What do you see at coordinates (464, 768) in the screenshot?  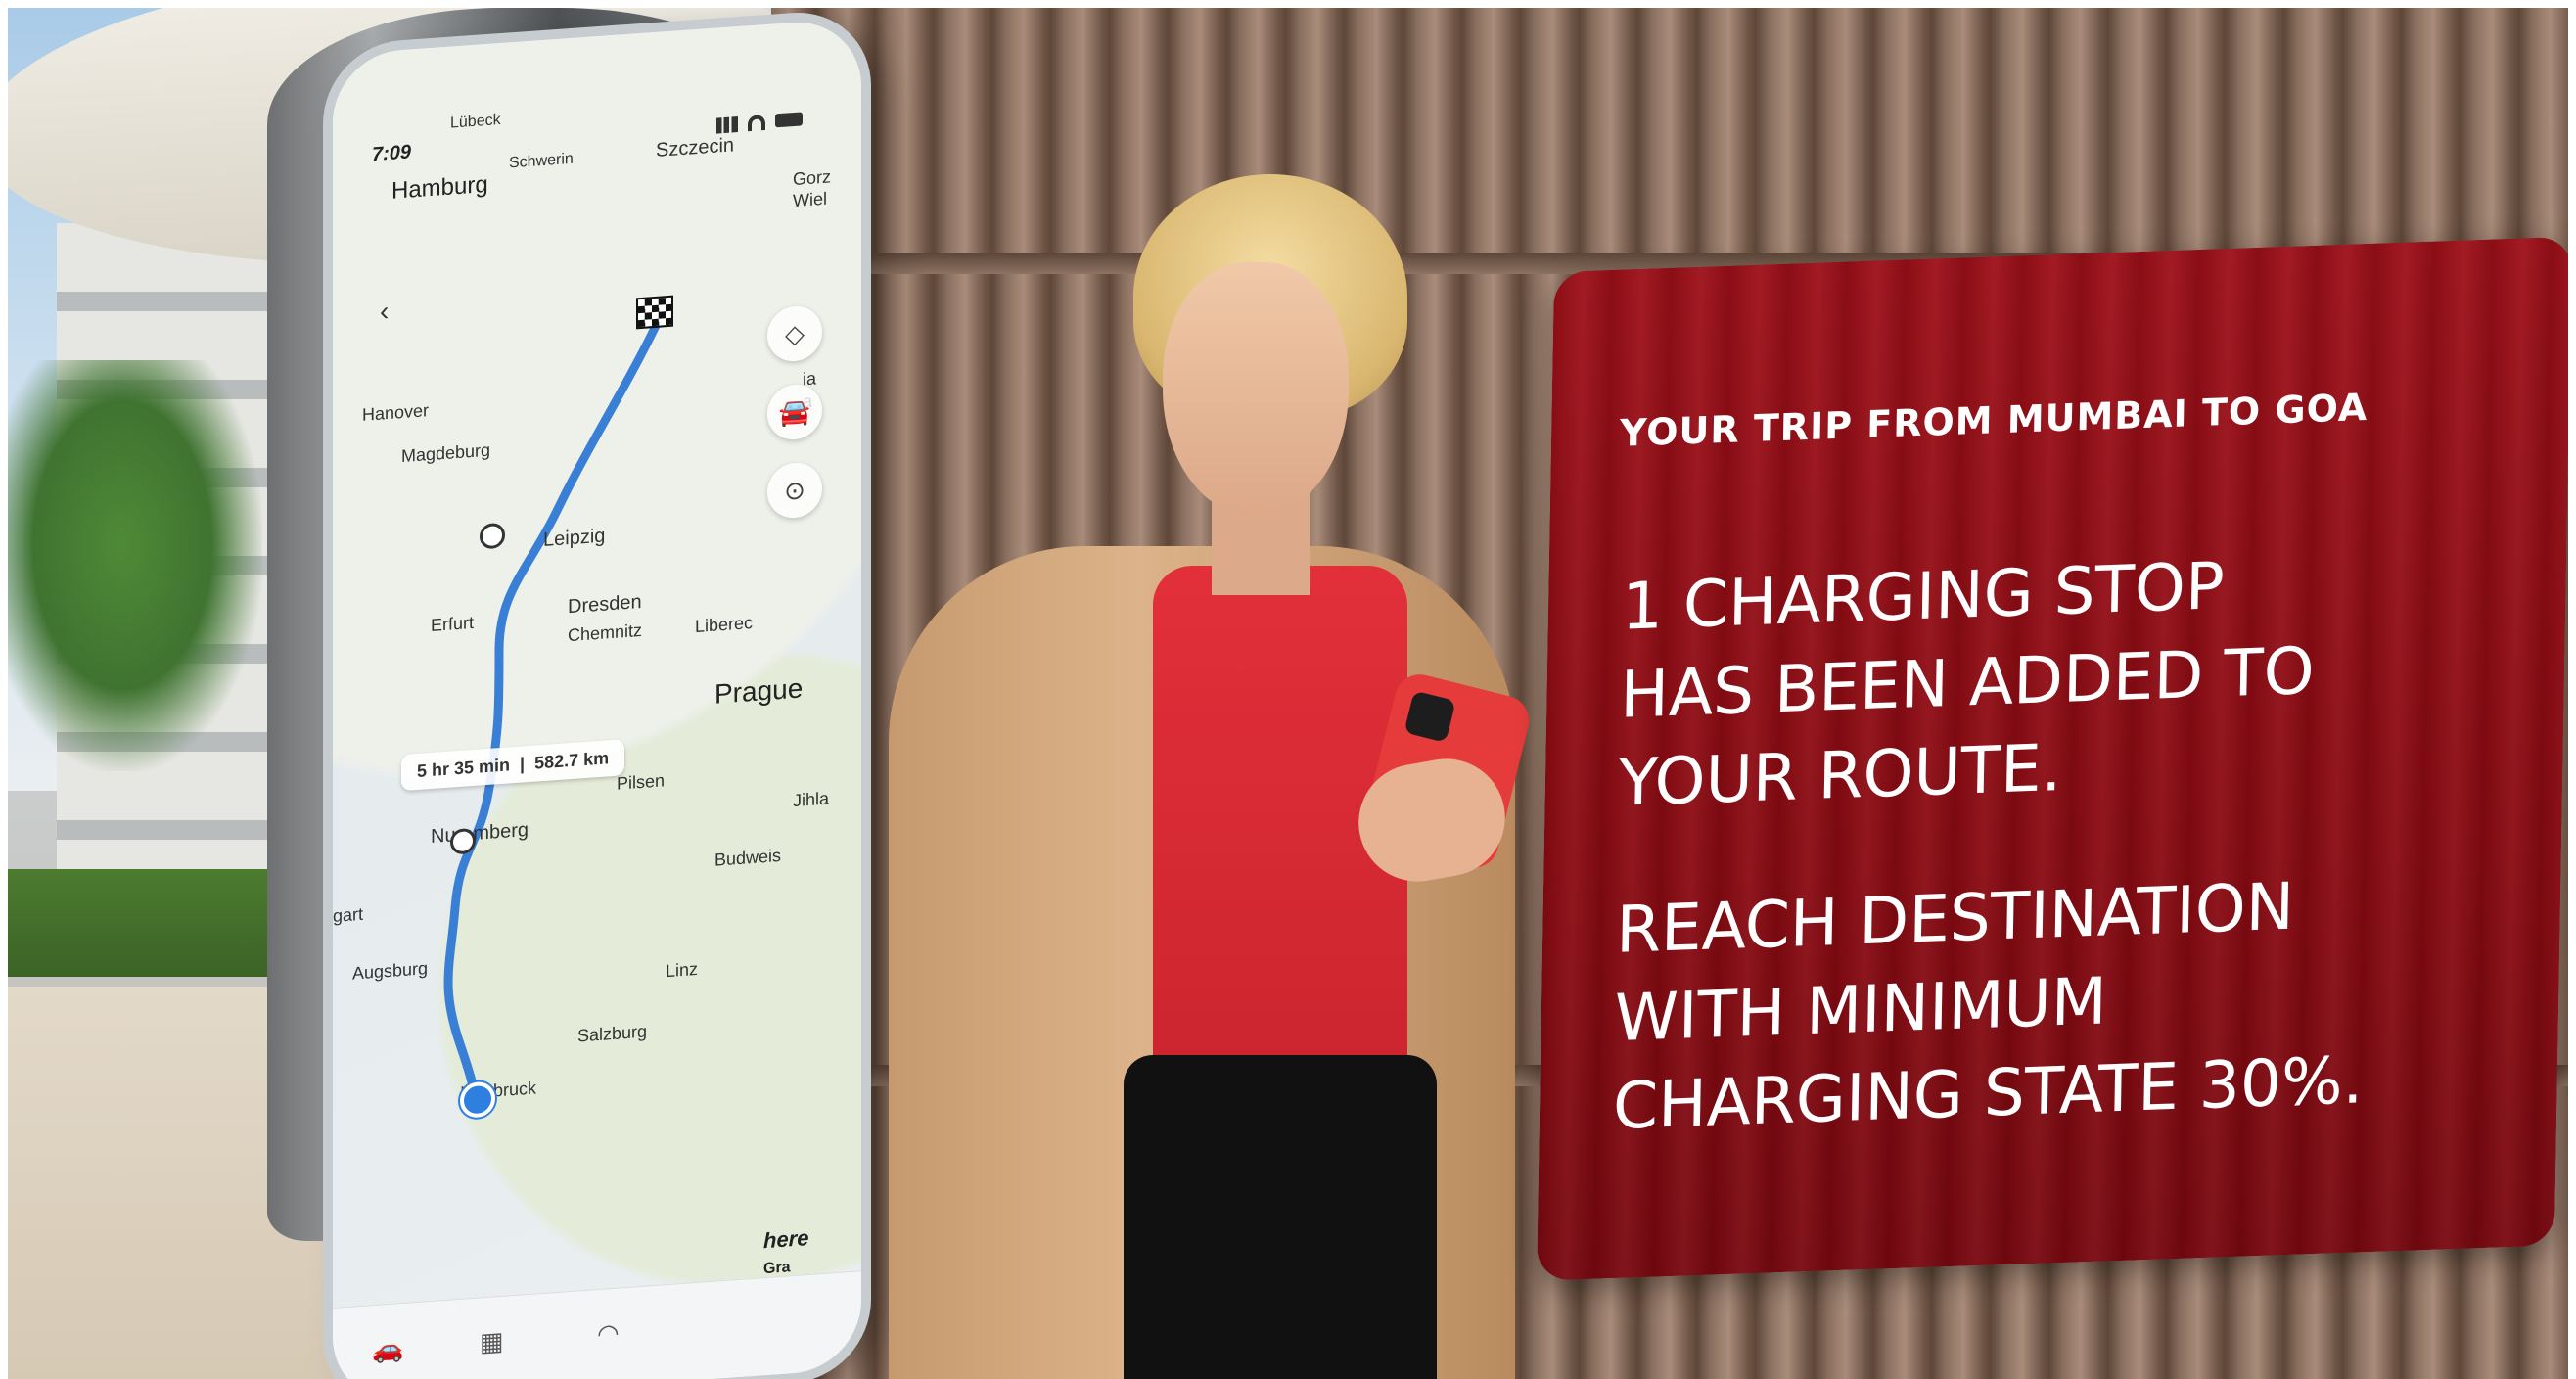 I see `route-duration: 5 hr 35 min` at bounding box center [464, 768].